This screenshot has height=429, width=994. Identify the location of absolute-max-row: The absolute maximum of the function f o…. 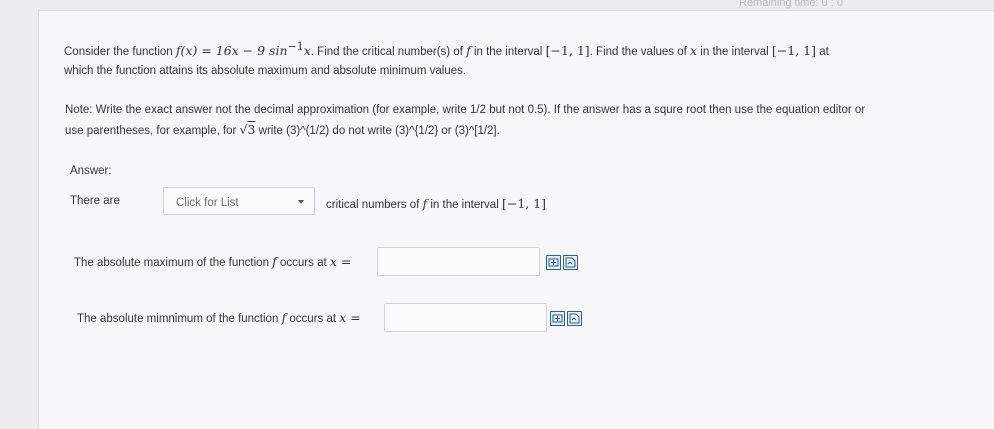
(354, 263).